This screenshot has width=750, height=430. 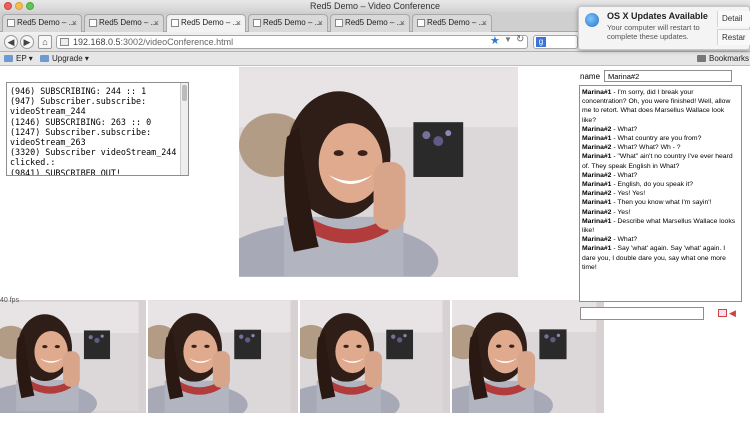 What do you see at coordinates (621, 212) in the screenshot?
I see `chat-text: - Yes!` at bounding box center [621, 212].